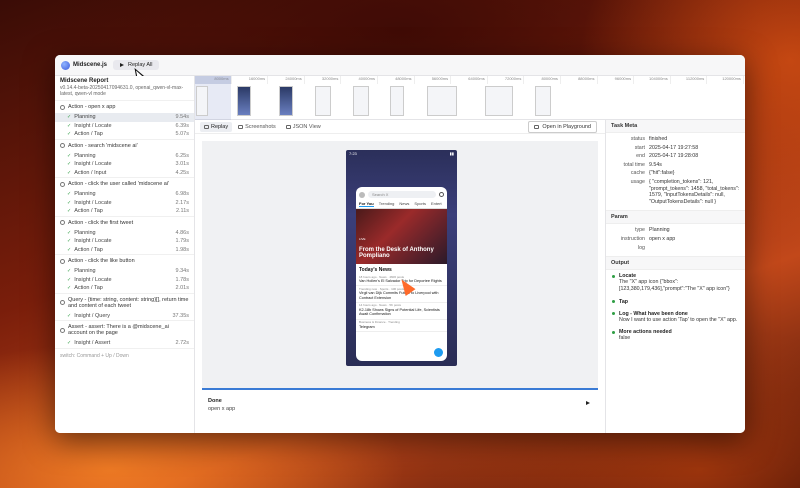  I want to click on tab-json-view: JSON View, so click(303, 127).